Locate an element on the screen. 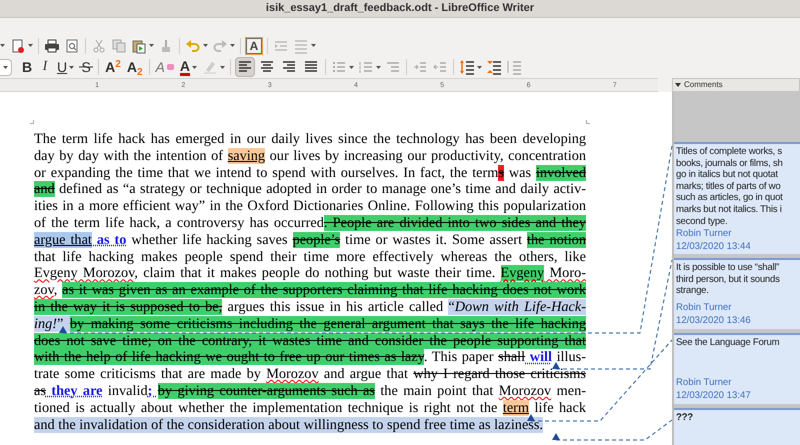 This screenshot has height=445, width=800. align-left-icon is located at coordinates (244, 67).